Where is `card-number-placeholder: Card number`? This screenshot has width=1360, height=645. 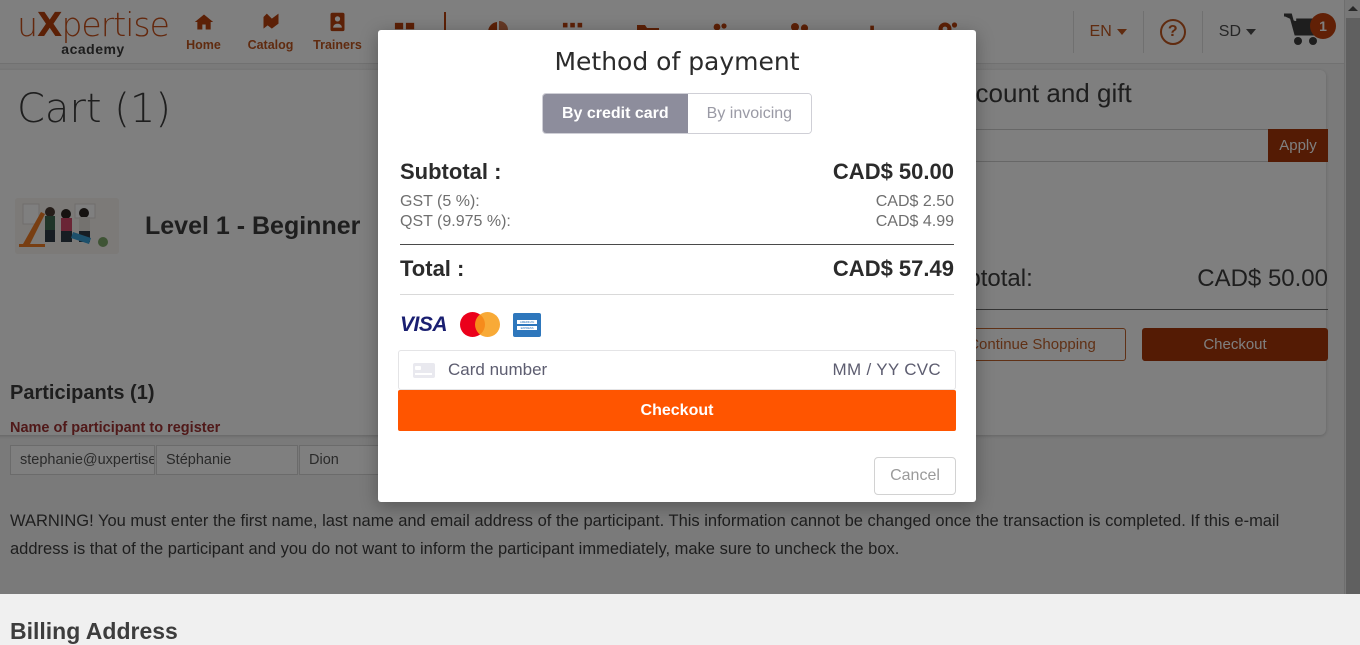 card-number-placeholder: Card number is located at coordinates (640, 370).